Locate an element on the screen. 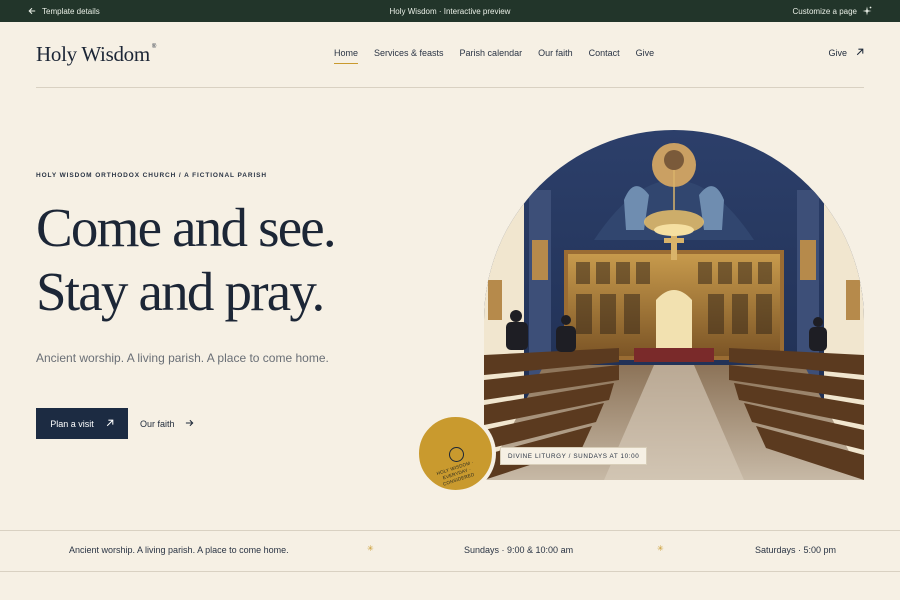 This screenshot has width=900, height=600. nav-item-home: Home is located at coordinates (346, 56).